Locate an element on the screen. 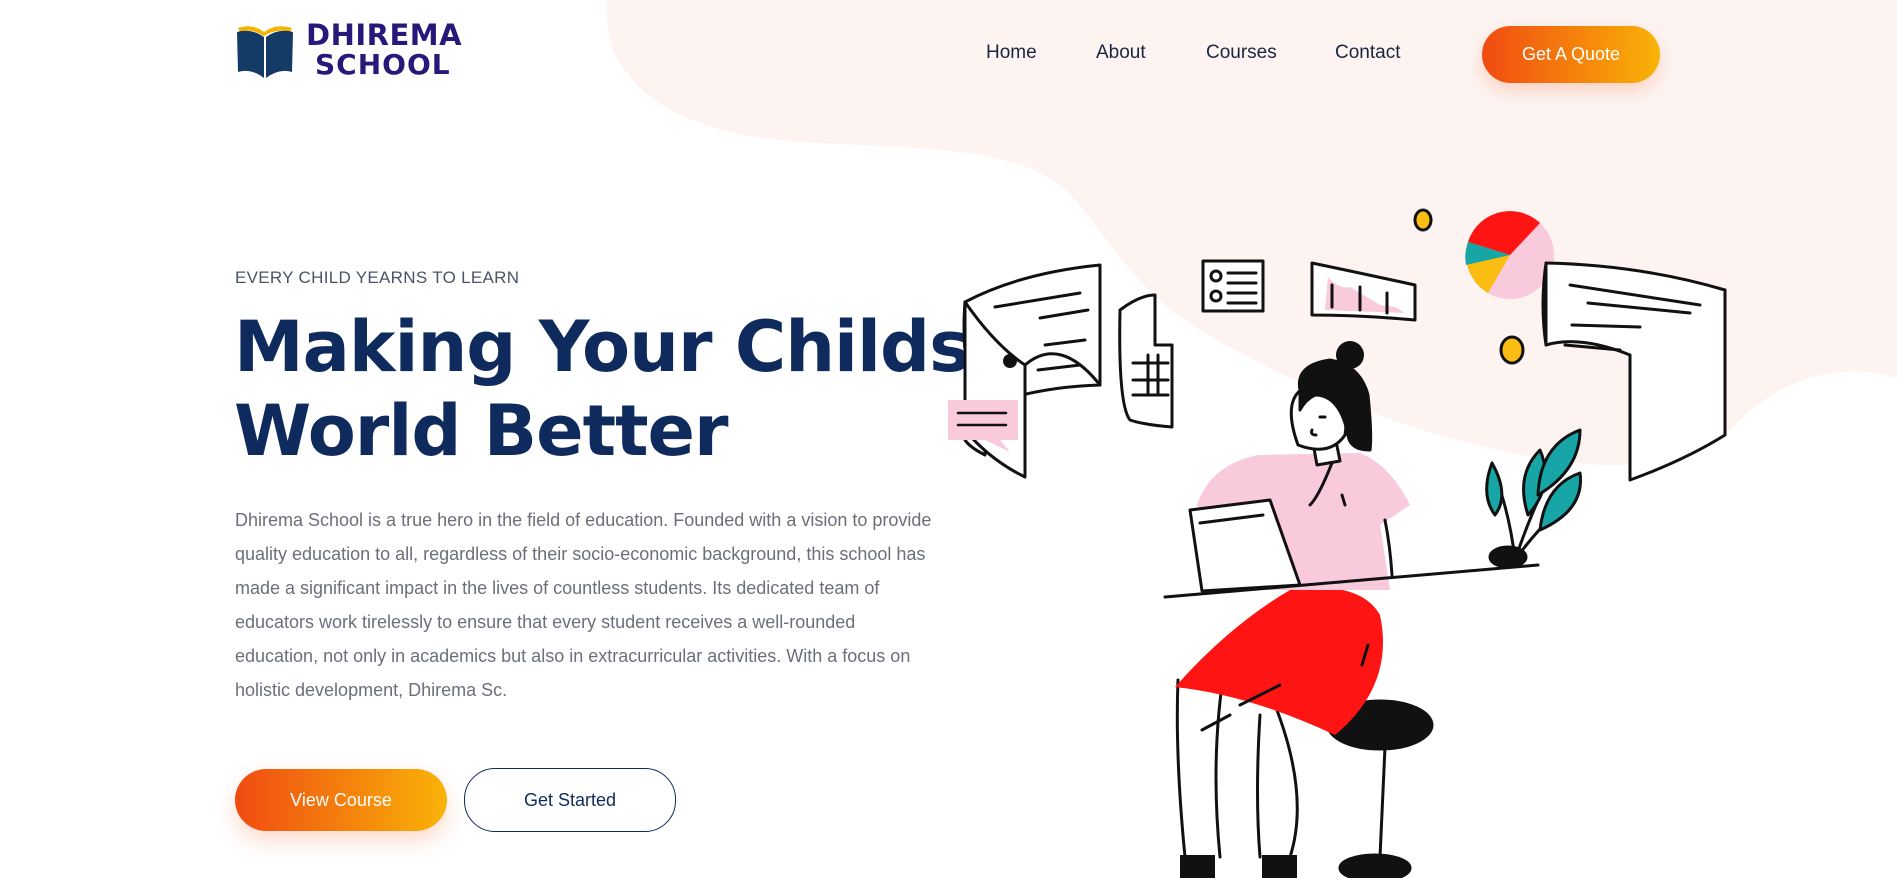 The image size is (1897, 878). left-screen-panel is located at coordinates (1031, 371).